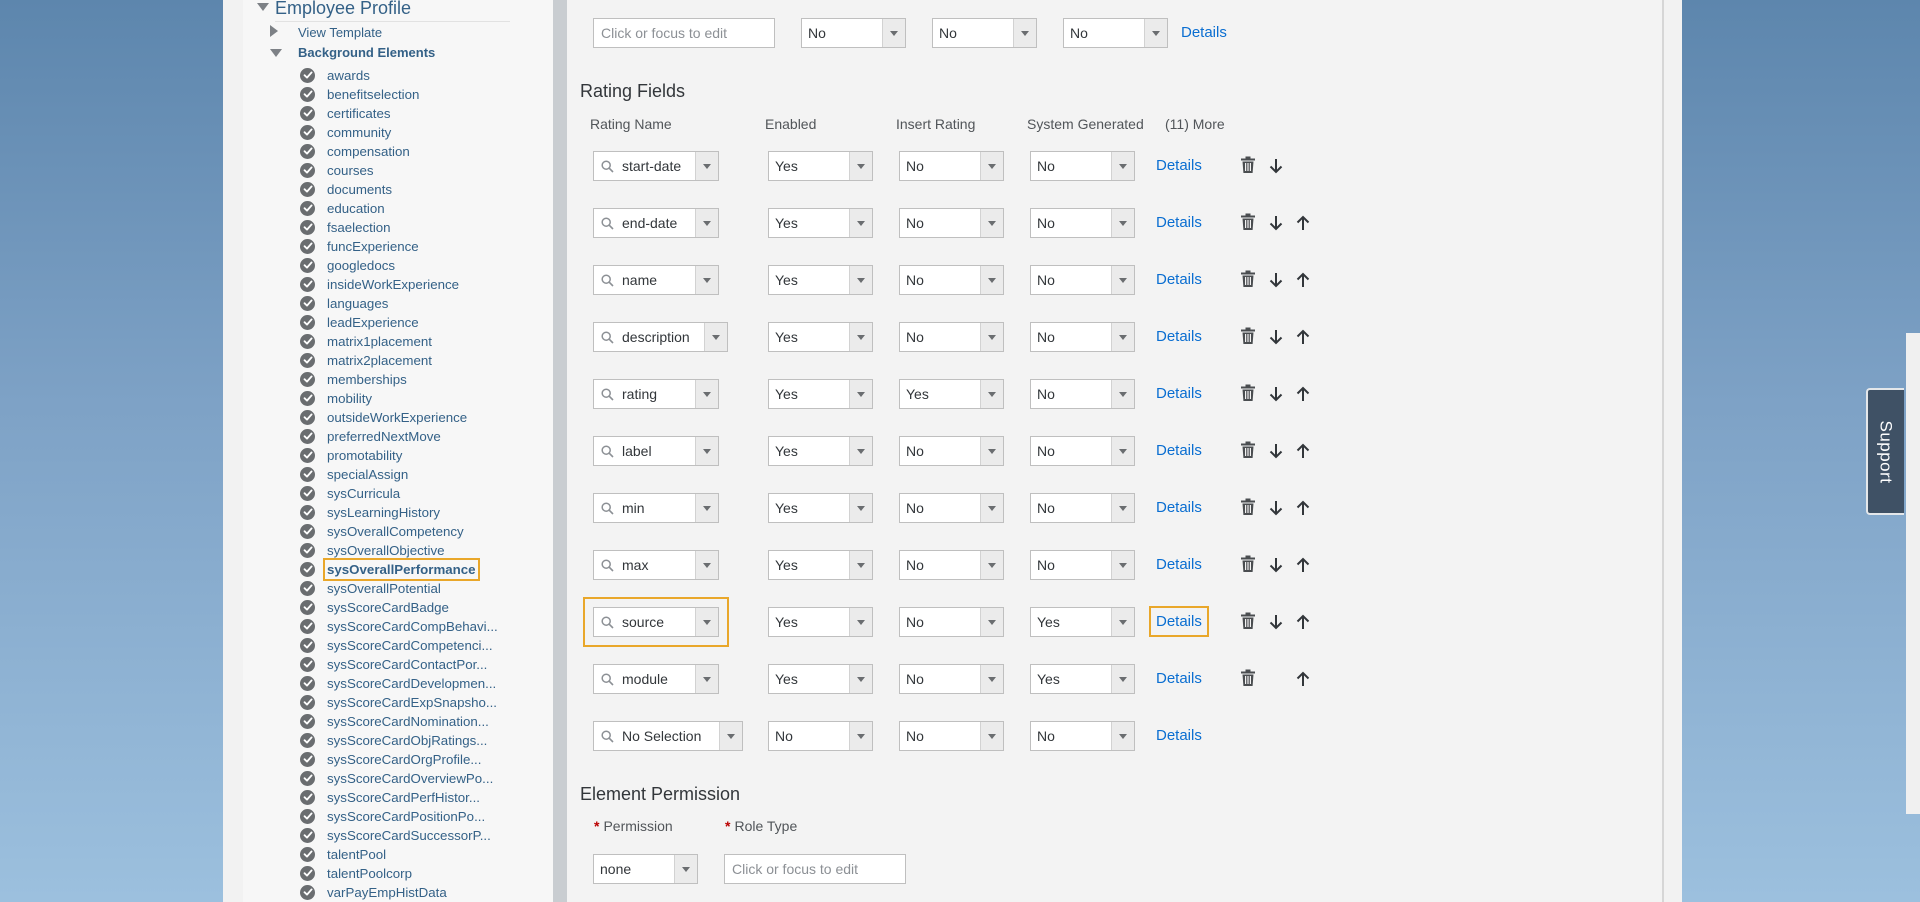 This screenshot has height=902, width=1920. Describe the element at coordinates (656, 508) in the screenshot. I see `rating-name-combo: min` at that location.